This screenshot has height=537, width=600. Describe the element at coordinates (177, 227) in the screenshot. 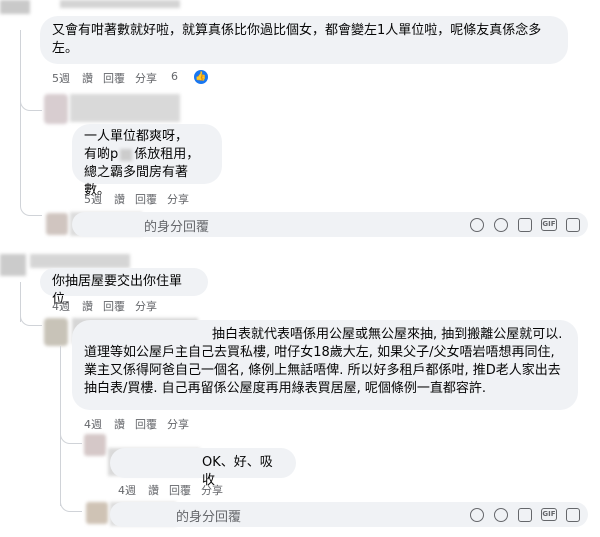

I see `reply-box-1-placeholder: 的身分回覆` at that location.